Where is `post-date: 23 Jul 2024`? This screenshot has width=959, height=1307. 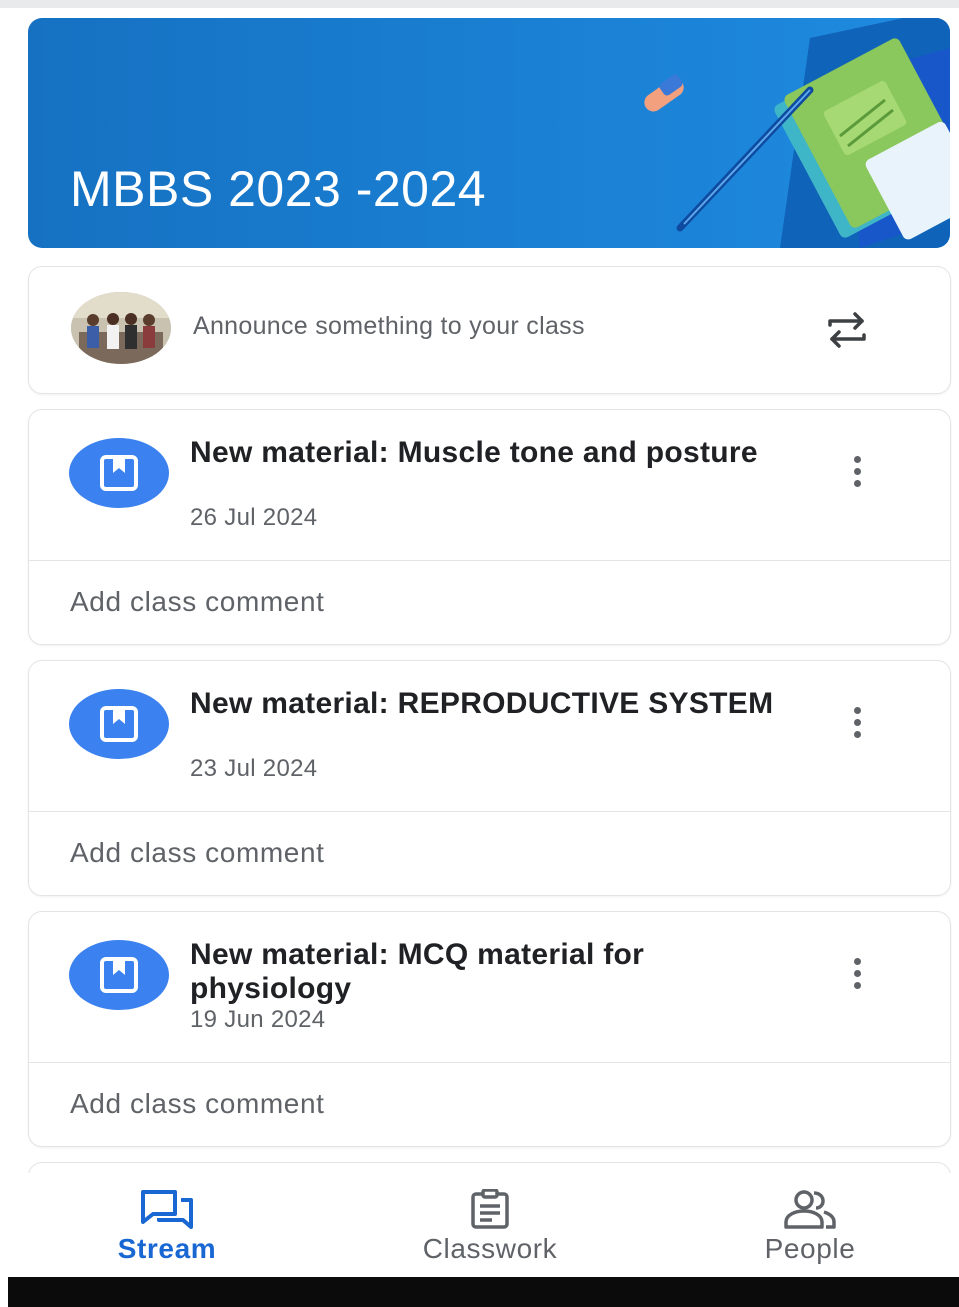
post-date: 23 Jul 2024 is located at coordinates (254, 768).